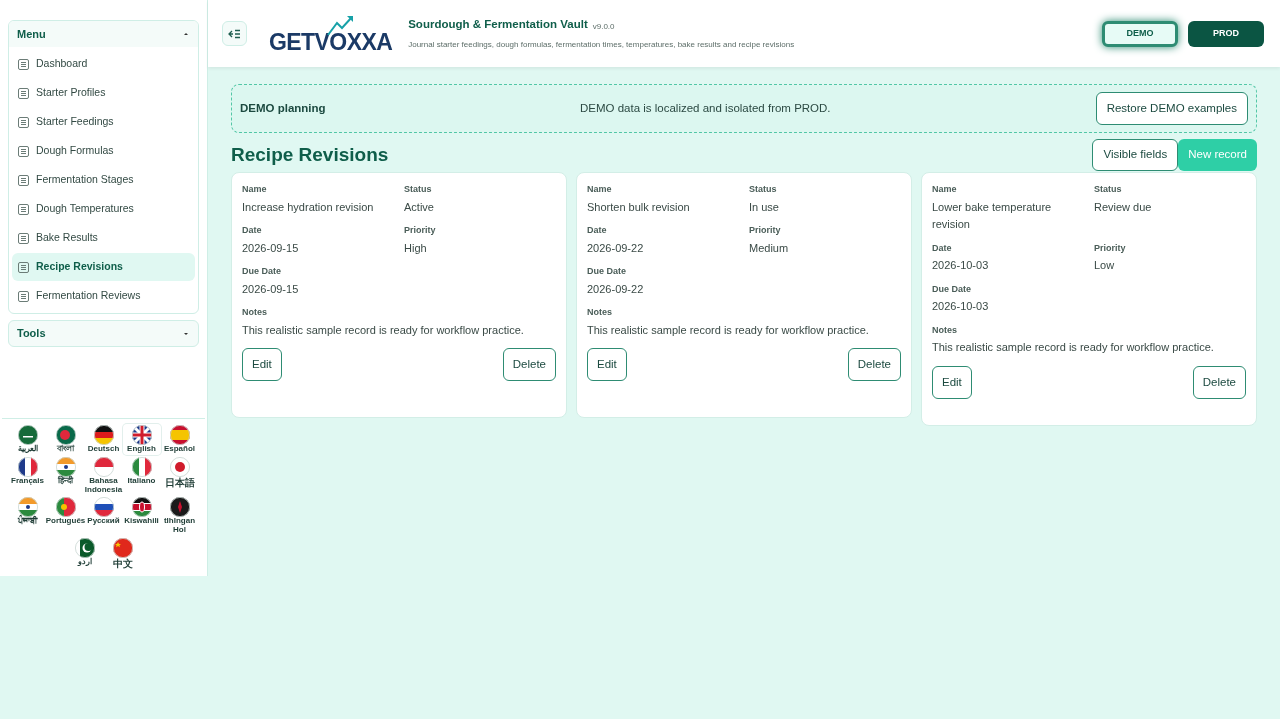 This screenshot has width=1280, height=719. Describe the element at coordinates (498, 25) in the screenshot. I see `app-title: Sourdough & Fermentation Vault` at that location.